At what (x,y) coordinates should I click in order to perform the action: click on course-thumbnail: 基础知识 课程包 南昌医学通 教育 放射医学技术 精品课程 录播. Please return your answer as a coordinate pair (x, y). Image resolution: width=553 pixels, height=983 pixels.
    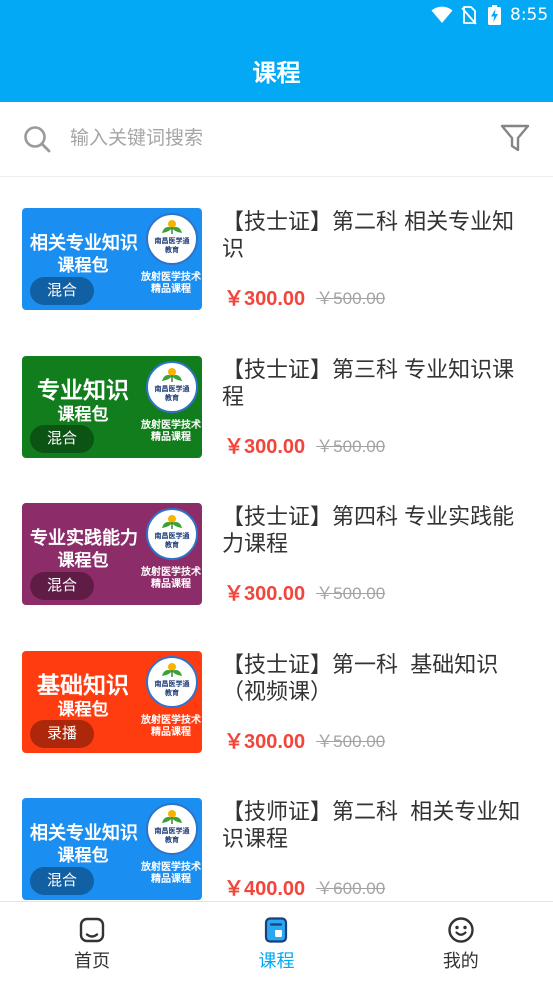
    Looking at the image, I should click on (112, 701).